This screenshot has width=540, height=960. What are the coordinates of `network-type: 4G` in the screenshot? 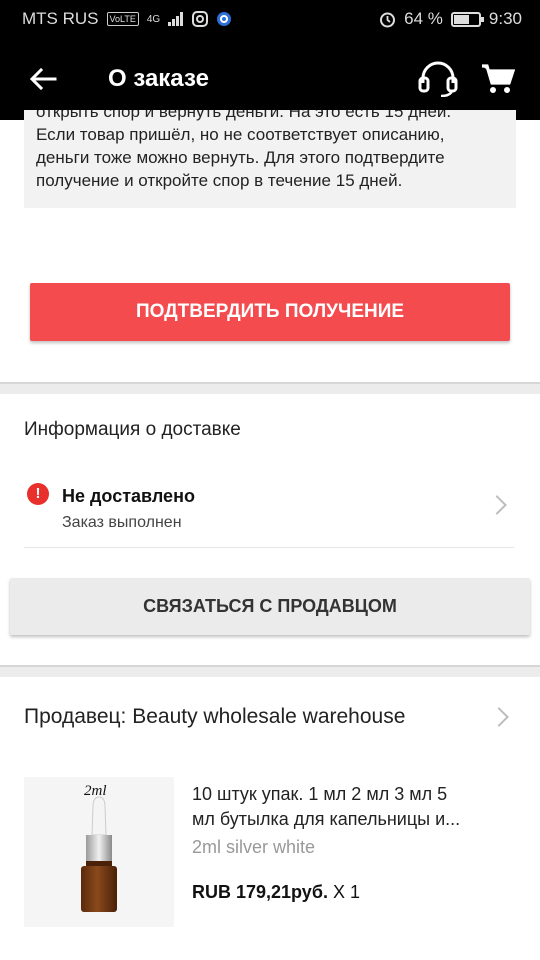 It's located at (153, 19).